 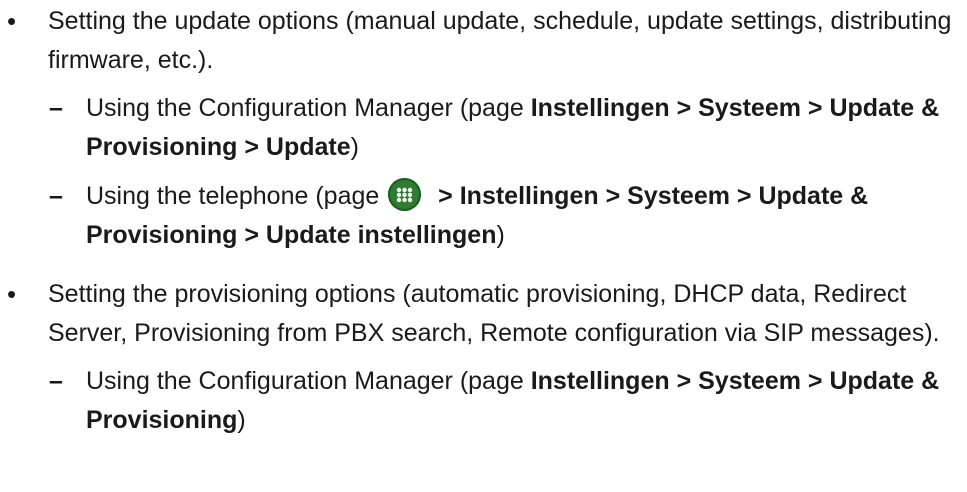 I want to click on sub-item-prefix: Using the telephone (page, so click(x=236, y=196).